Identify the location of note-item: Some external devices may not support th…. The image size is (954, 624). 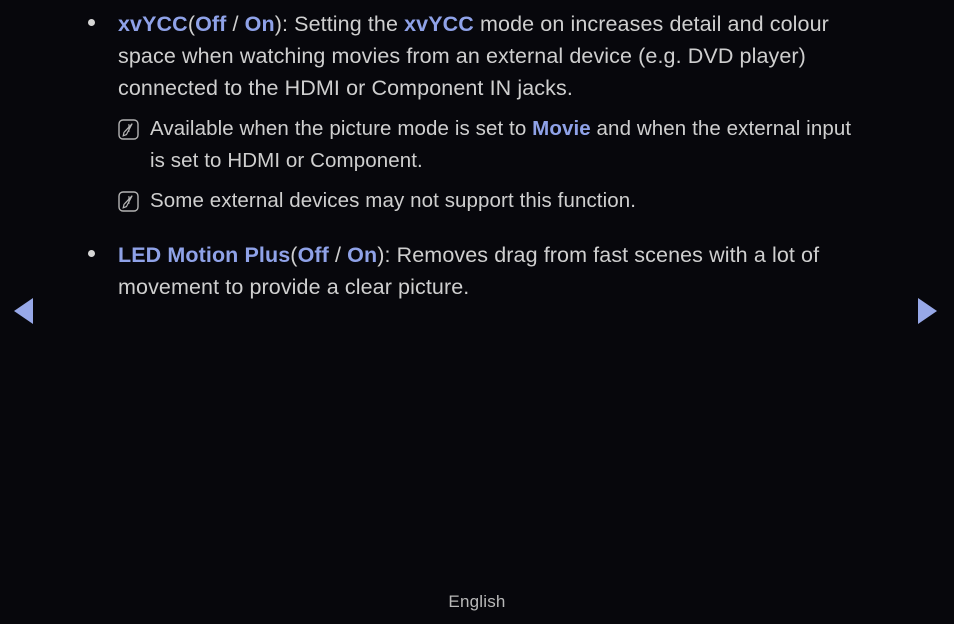
(477, 201).